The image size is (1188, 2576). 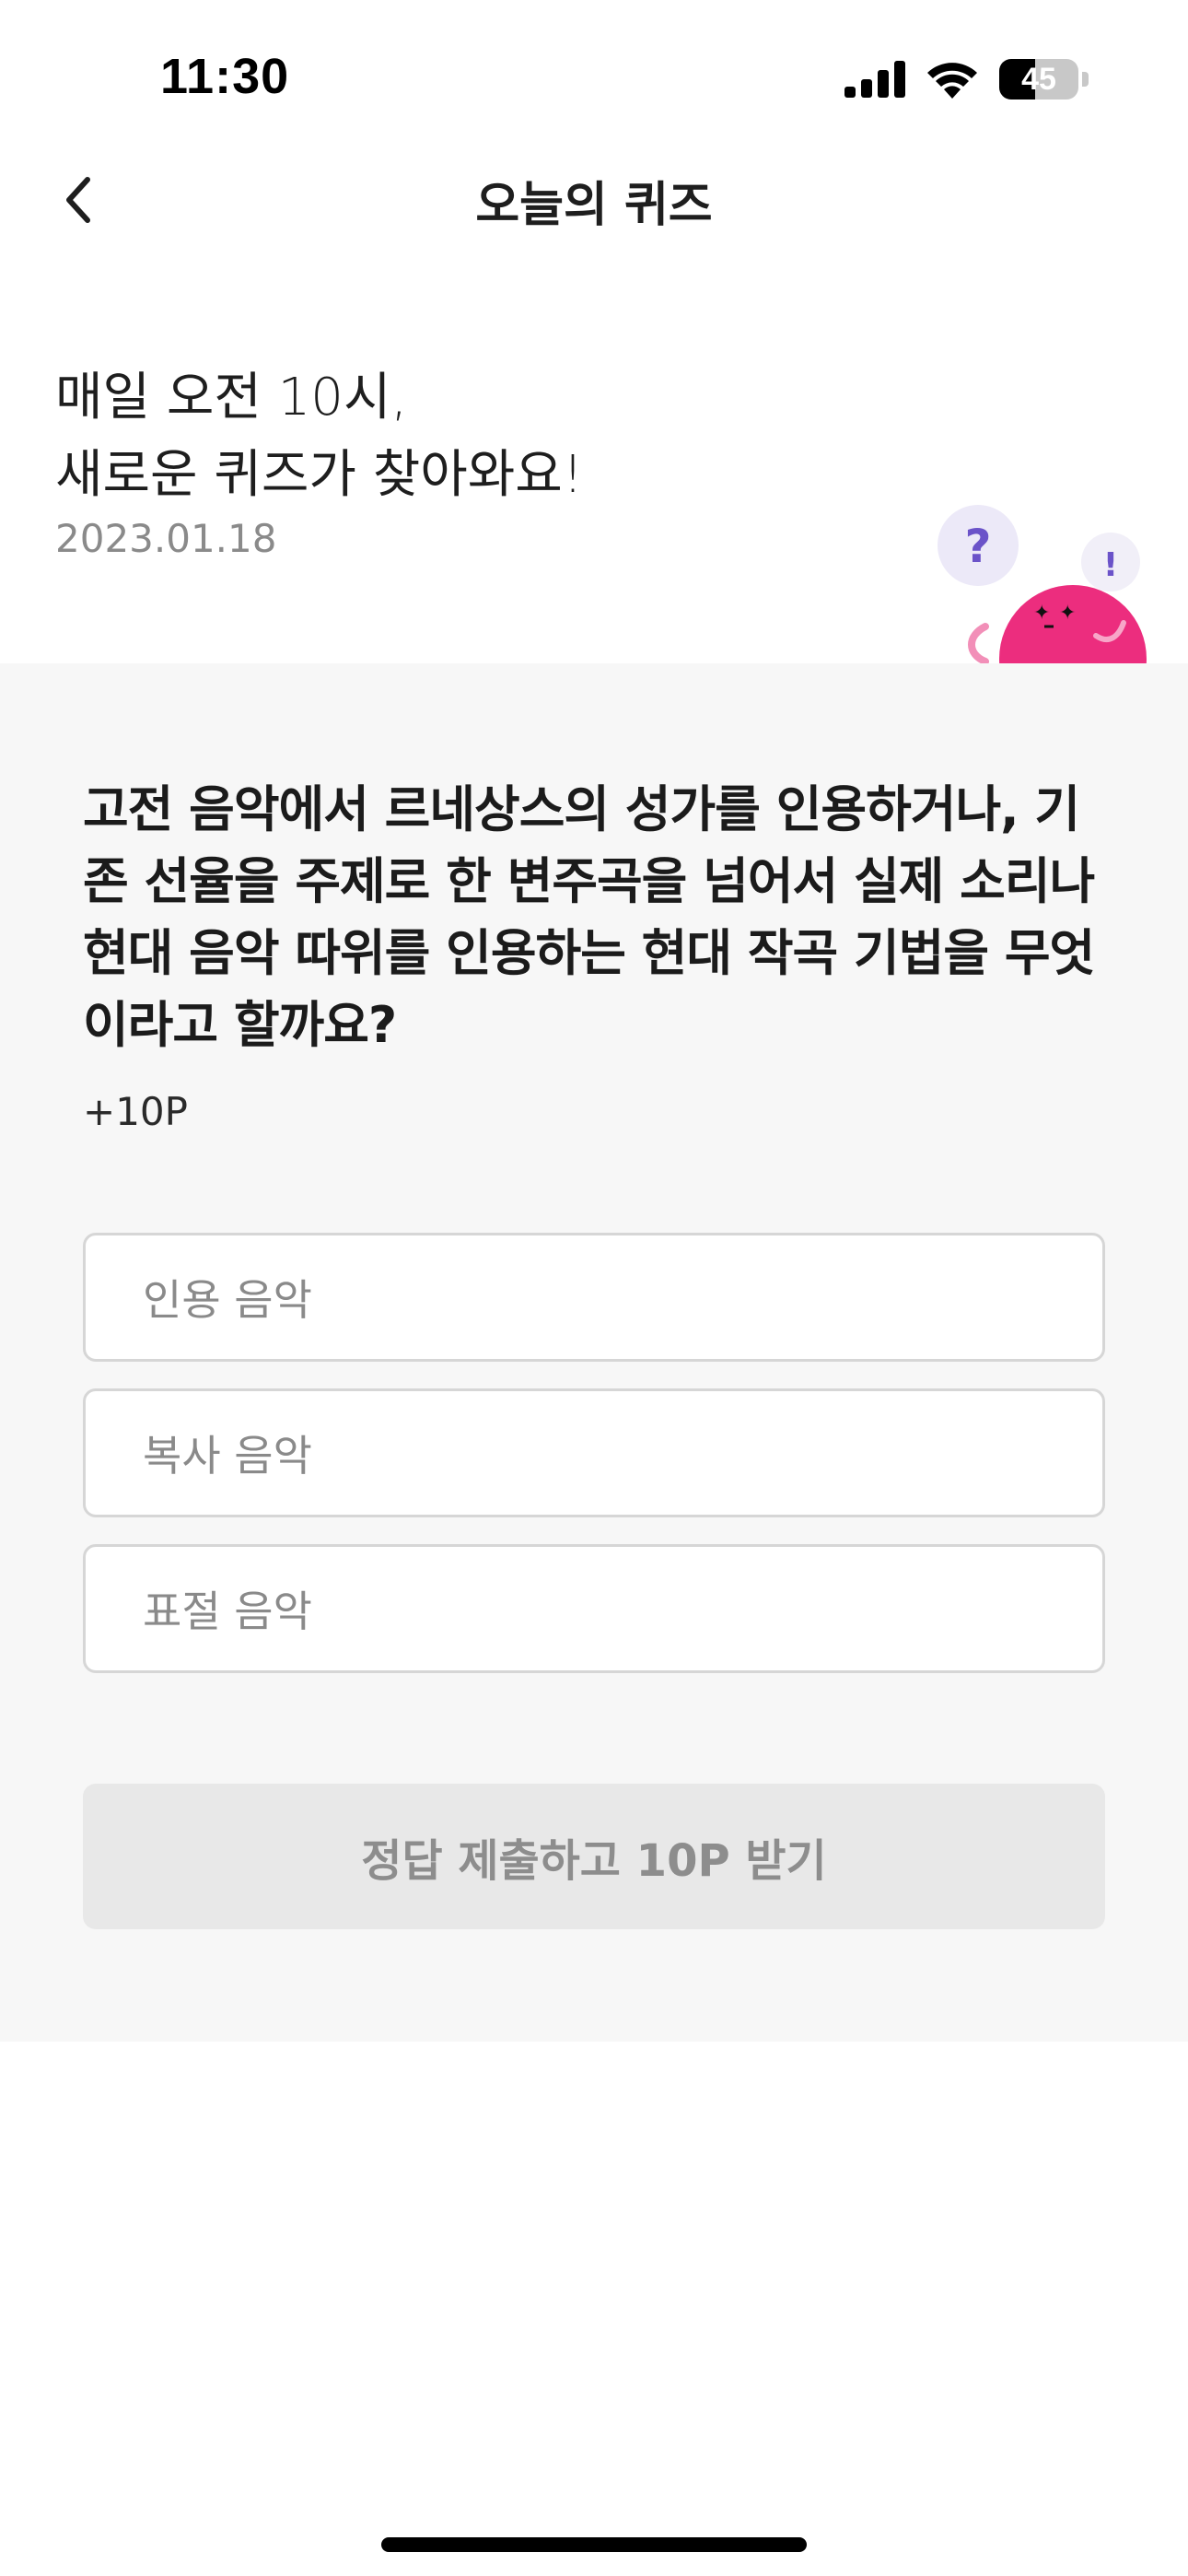 I want to click on quiz-points: +10P, so click(x=135, y=1111).